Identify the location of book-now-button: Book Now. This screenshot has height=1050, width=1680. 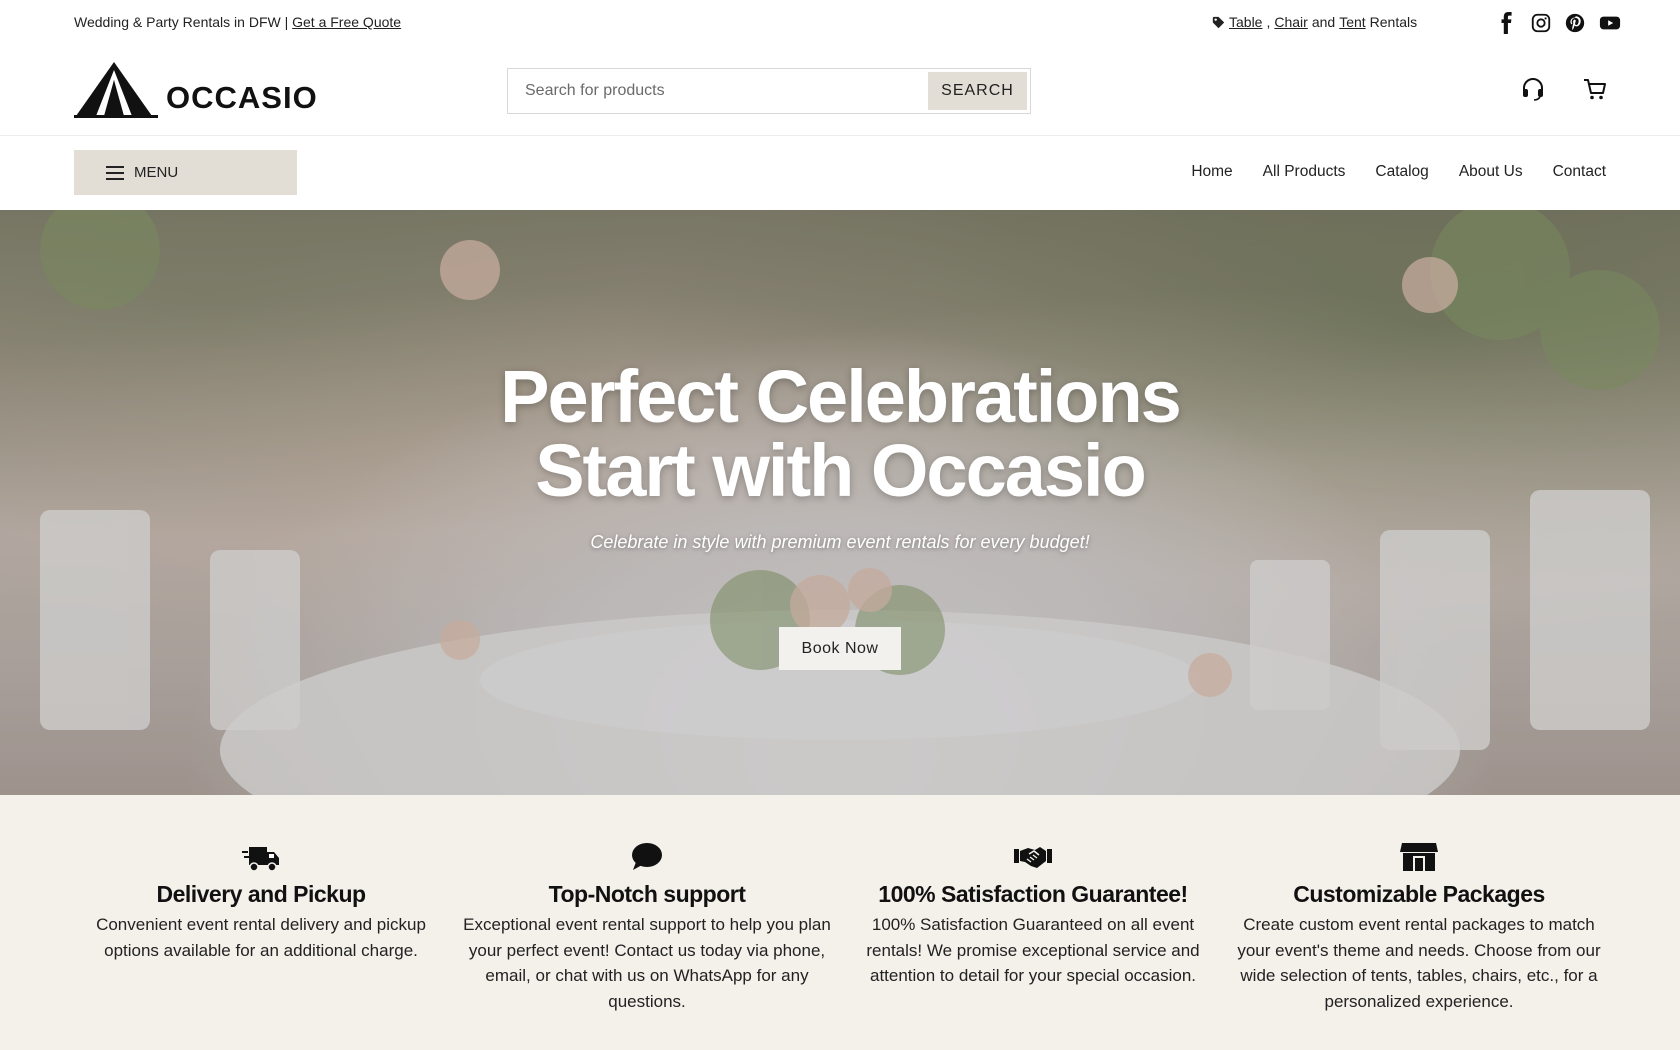
(840, 648).